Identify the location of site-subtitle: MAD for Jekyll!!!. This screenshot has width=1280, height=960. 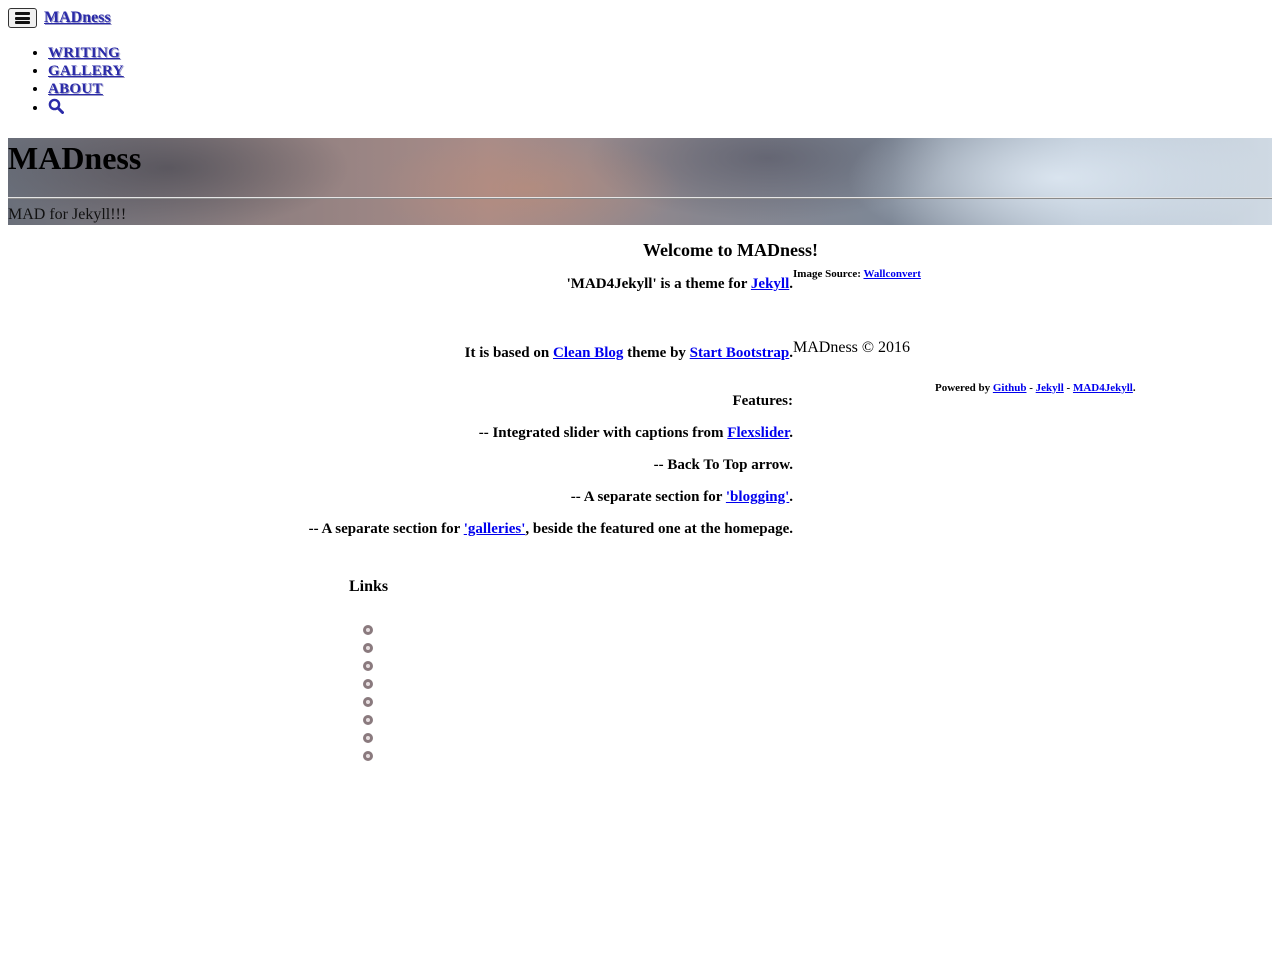
(67, 214).